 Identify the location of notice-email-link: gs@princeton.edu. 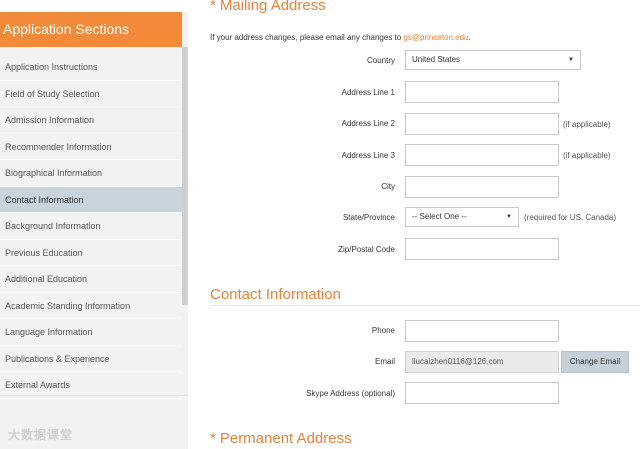
(435, 37).